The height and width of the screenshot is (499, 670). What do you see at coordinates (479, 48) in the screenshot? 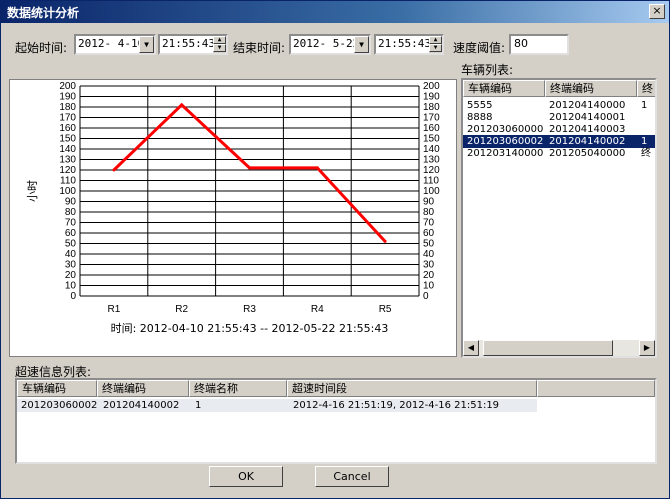
I see `speed-threshold-label: 速度阈值:` at bounding box center [479, 48].